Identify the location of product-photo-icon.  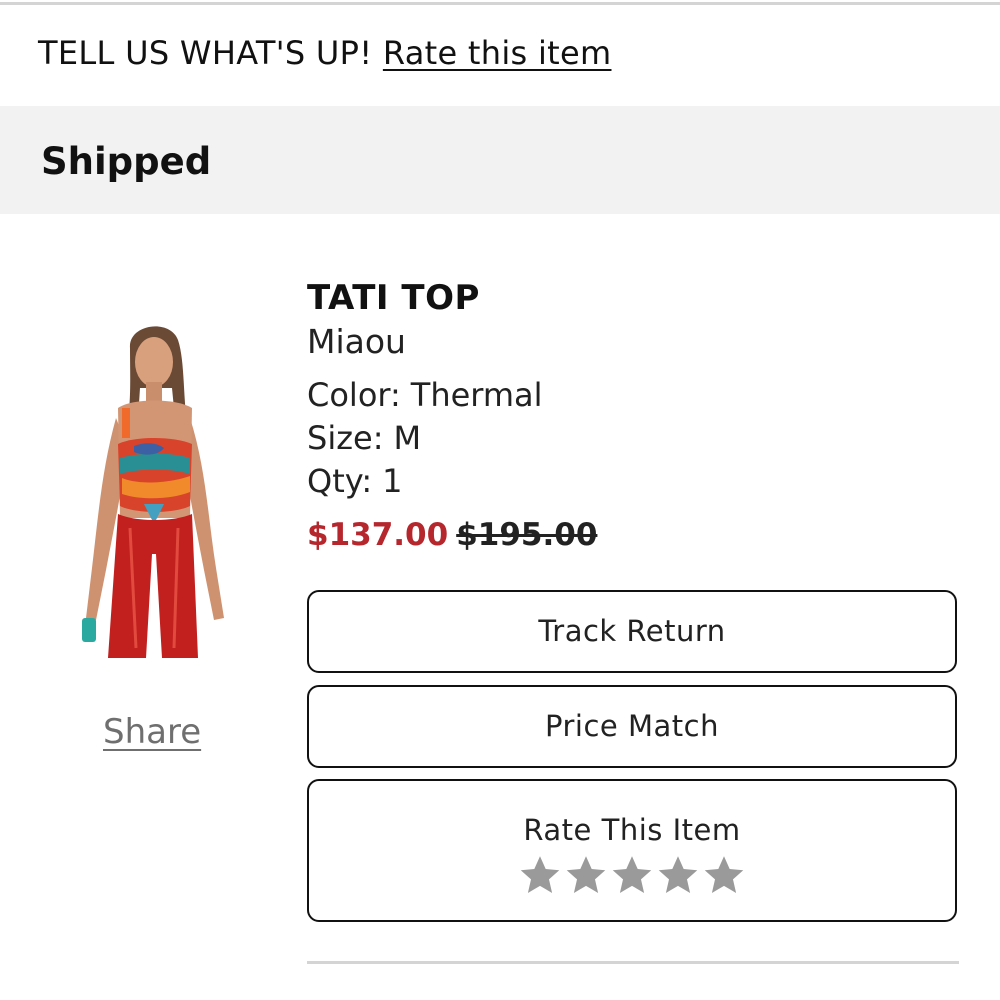
(153, 492).